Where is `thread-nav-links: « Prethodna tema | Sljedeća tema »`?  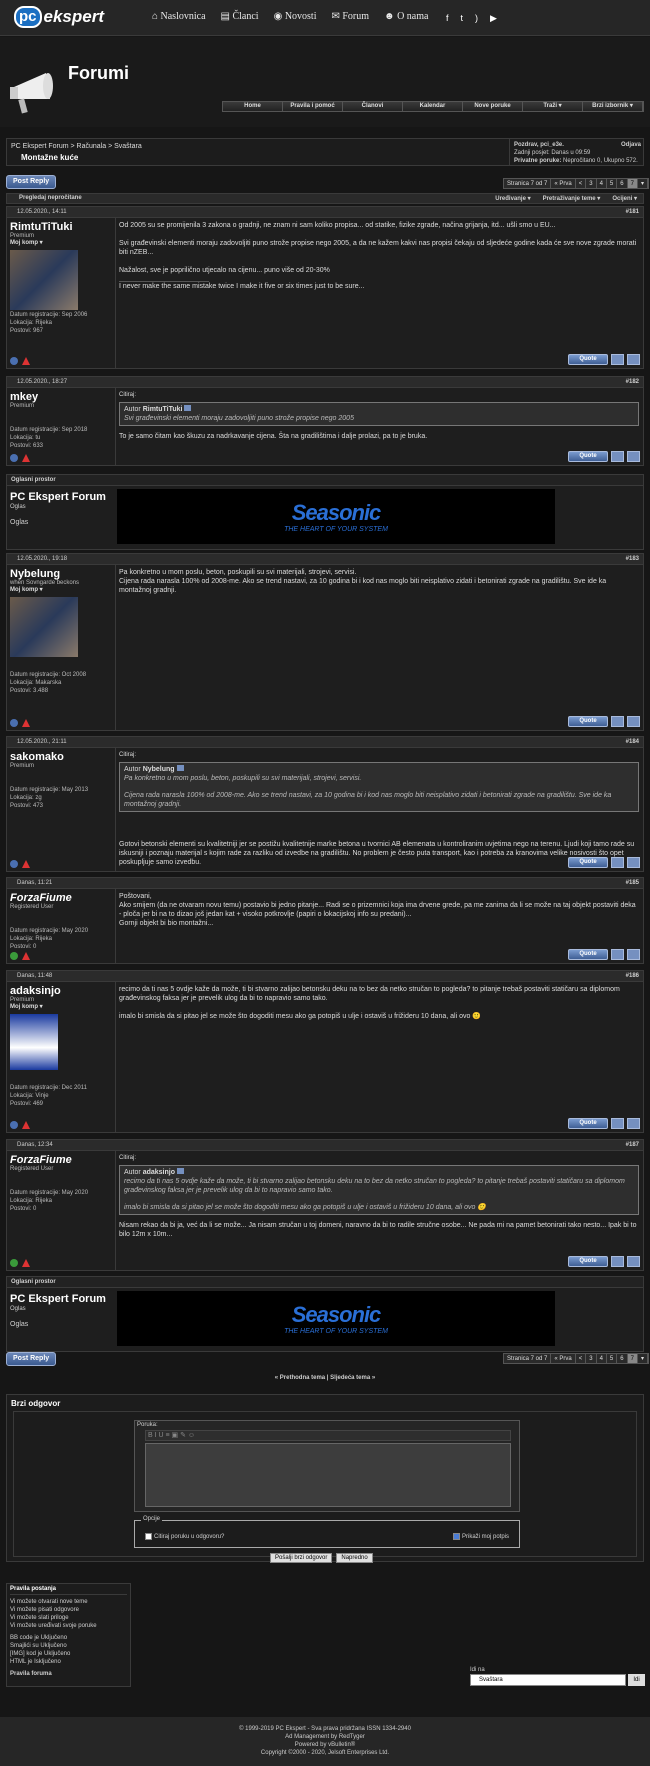 thread-nav-links: « Prethodna tema | Sljedeća tema » is located at coordinates (325, 1378).